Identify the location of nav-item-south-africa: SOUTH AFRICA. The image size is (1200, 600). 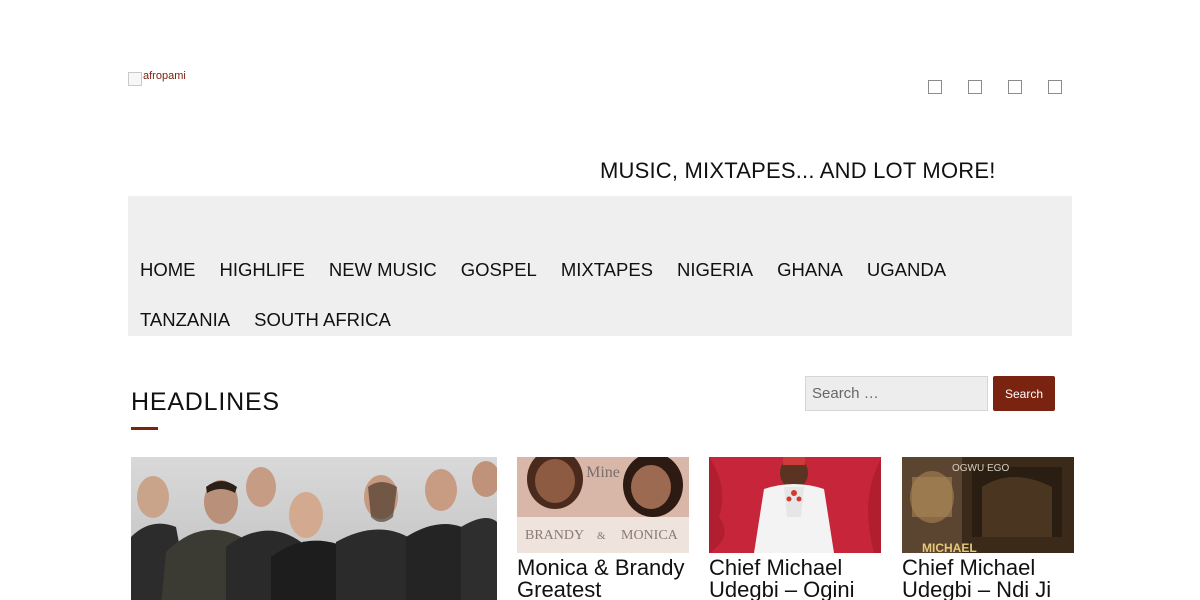
(322, 320).